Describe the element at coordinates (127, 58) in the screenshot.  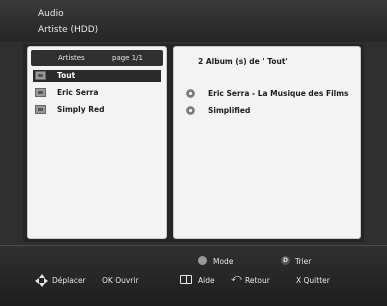
I see `artists-page-indicator: page 1/1` at that location.